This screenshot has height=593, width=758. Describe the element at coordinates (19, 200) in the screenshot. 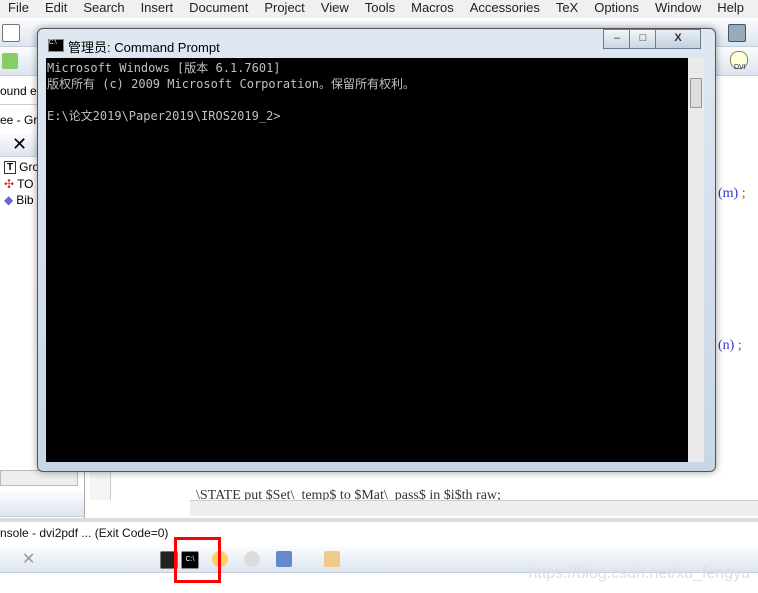

I see `tree-item: ◆ Bib` at that location.